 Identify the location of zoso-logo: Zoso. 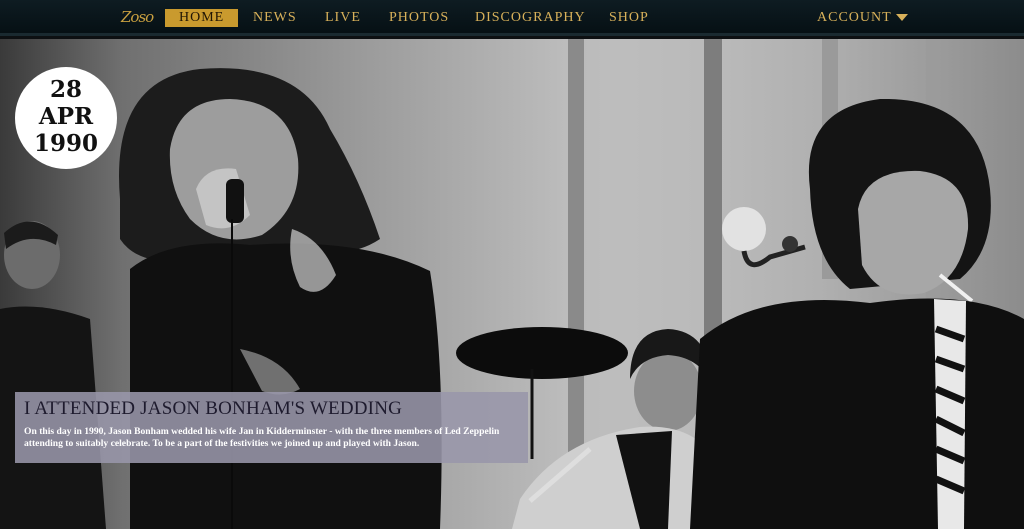
(139, 17).